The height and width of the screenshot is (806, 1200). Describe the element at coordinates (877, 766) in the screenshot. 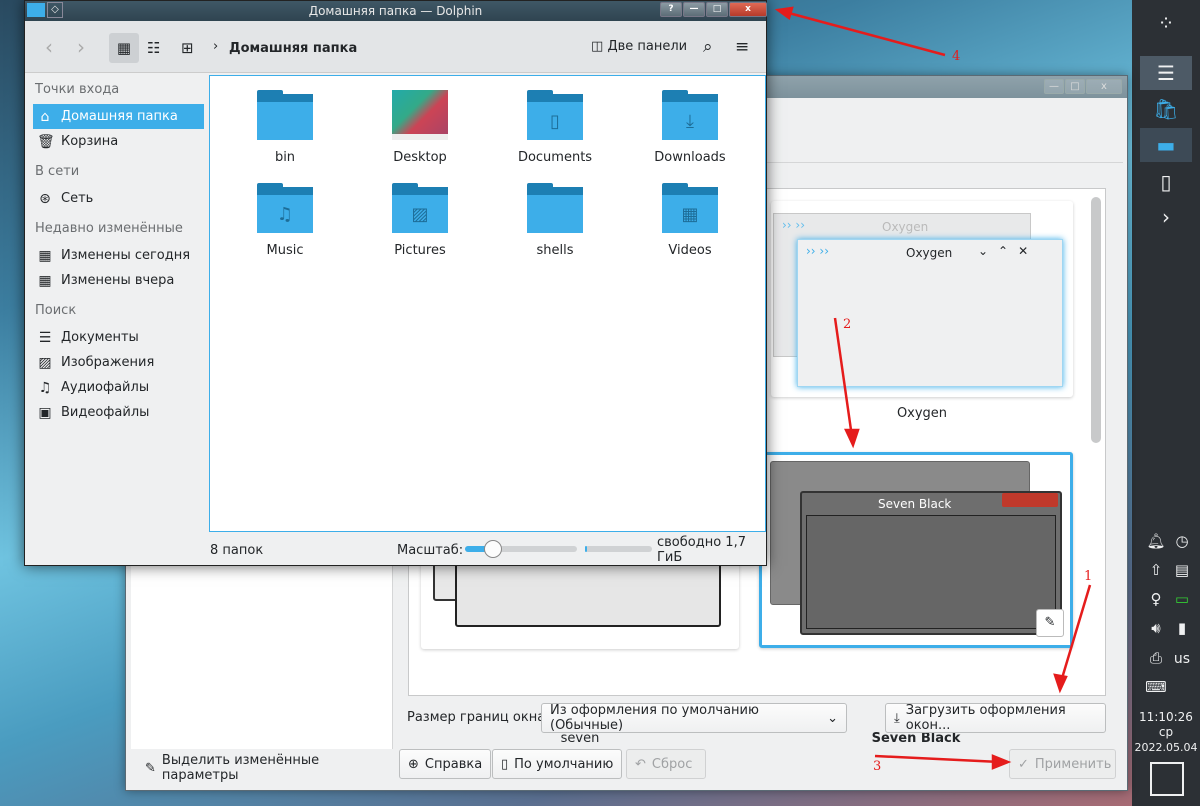

I see `annotation-label-3: 3` at that location.